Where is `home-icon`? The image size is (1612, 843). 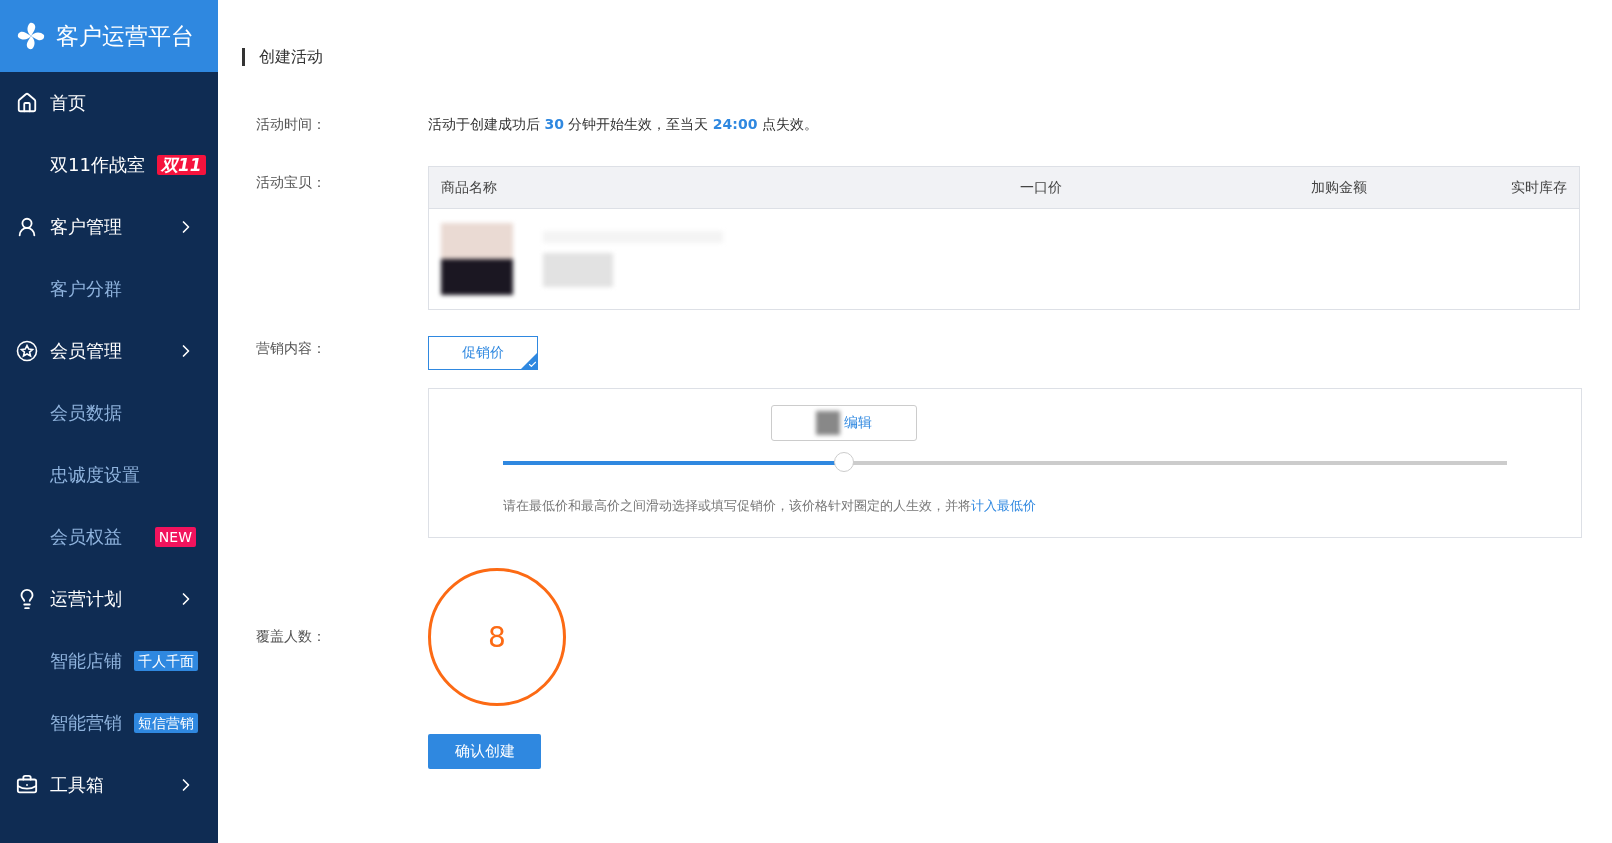
home-icon is located at coordinates (27, 103).